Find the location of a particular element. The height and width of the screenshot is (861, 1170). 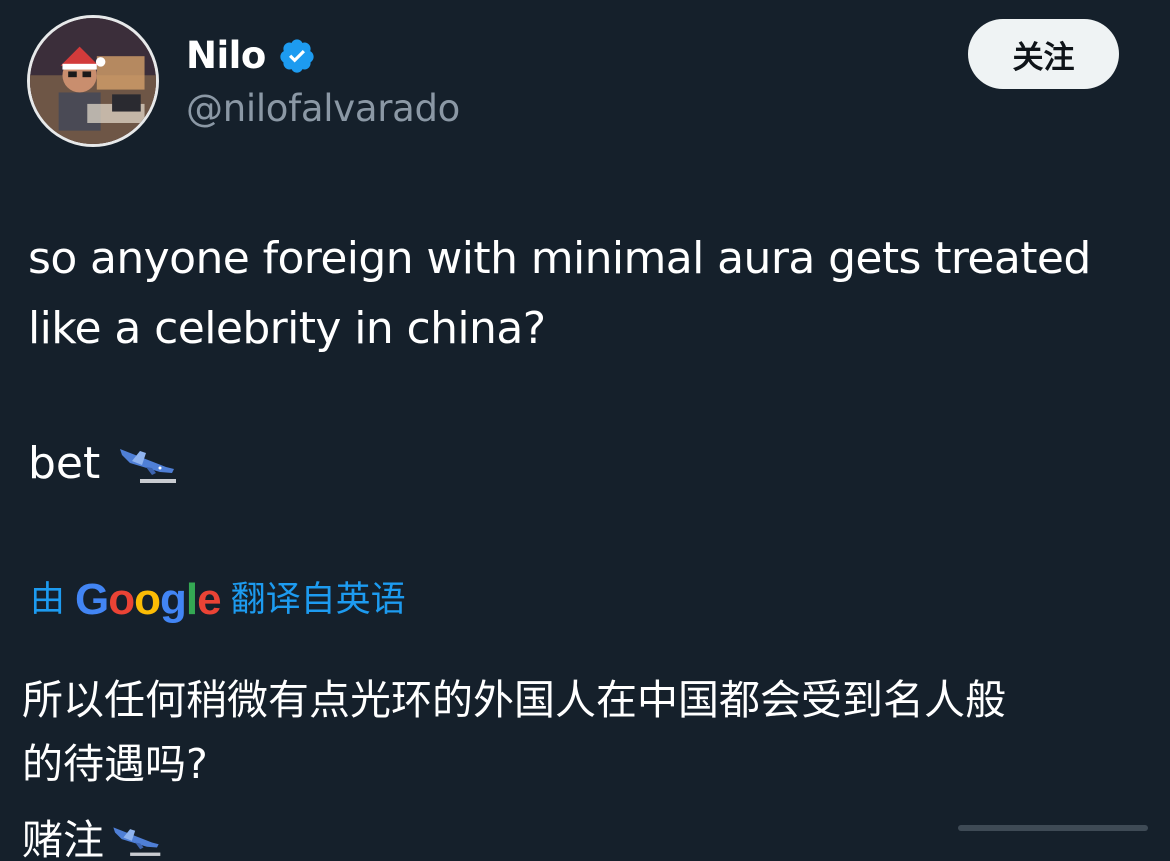

translated-text: 所以任何稍微有点光环的外国人在中国都会受到名人般 的待遇吗? is located at coordinates (582, 732).